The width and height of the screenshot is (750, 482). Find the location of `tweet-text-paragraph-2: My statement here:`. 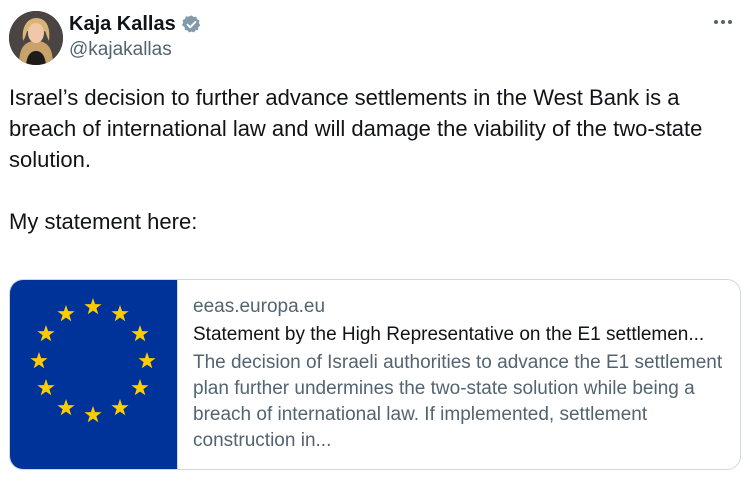

tweet-text-paragraph-2: My statement here: is located at coordinates (103, 221).